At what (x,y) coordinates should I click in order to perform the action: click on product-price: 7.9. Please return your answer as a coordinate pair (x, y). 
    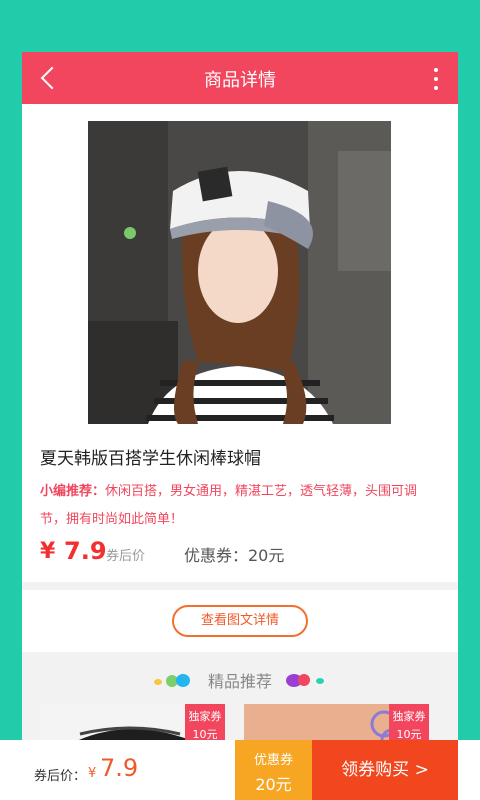
    Looking at the image, I should click on (85, 551).